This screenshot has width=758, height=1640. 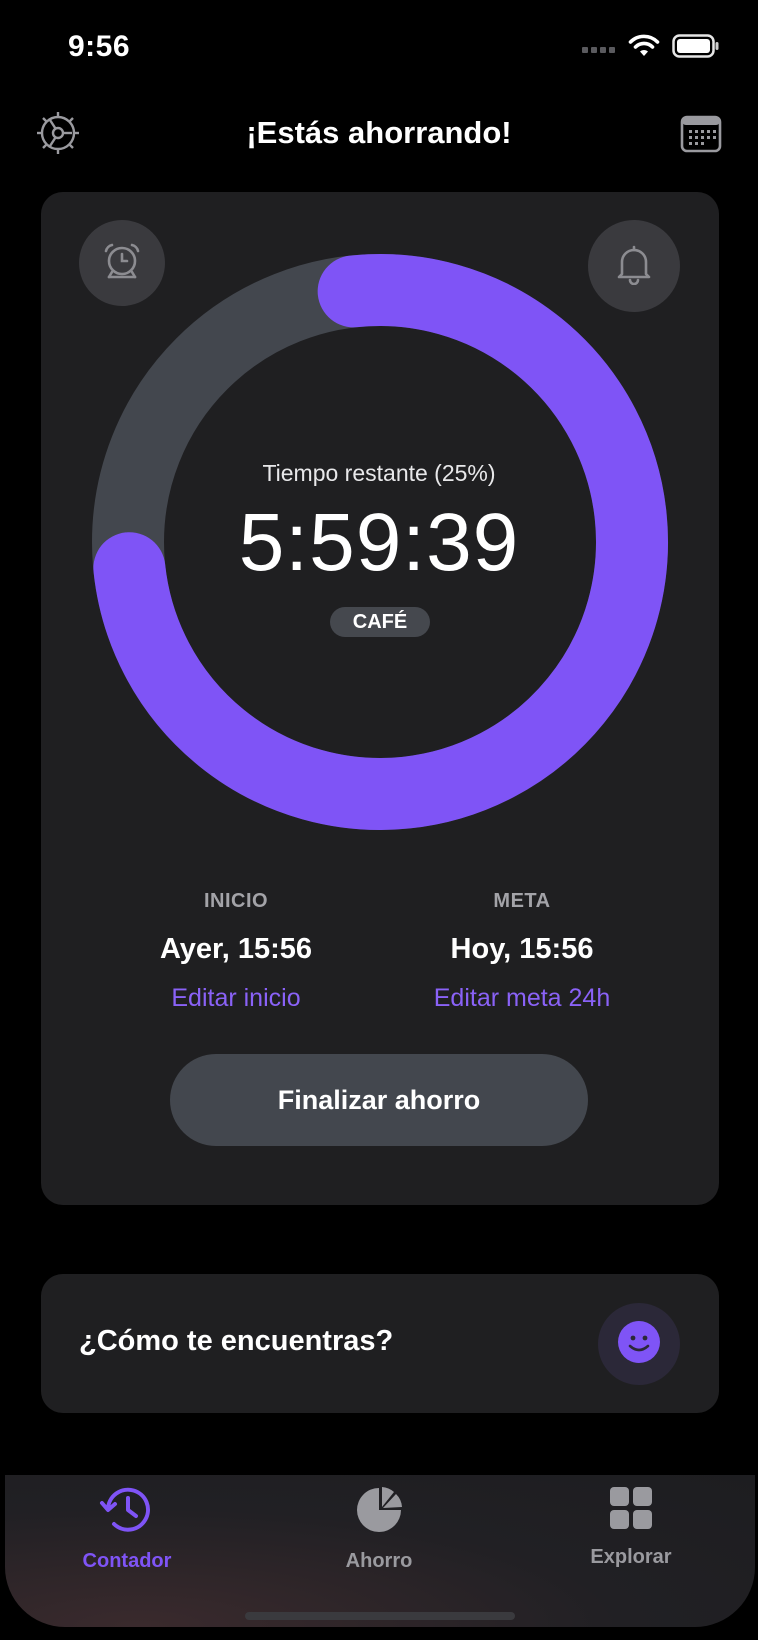 I want to click on start-value: Ayer, 15:56, so click(x=236, y=949).